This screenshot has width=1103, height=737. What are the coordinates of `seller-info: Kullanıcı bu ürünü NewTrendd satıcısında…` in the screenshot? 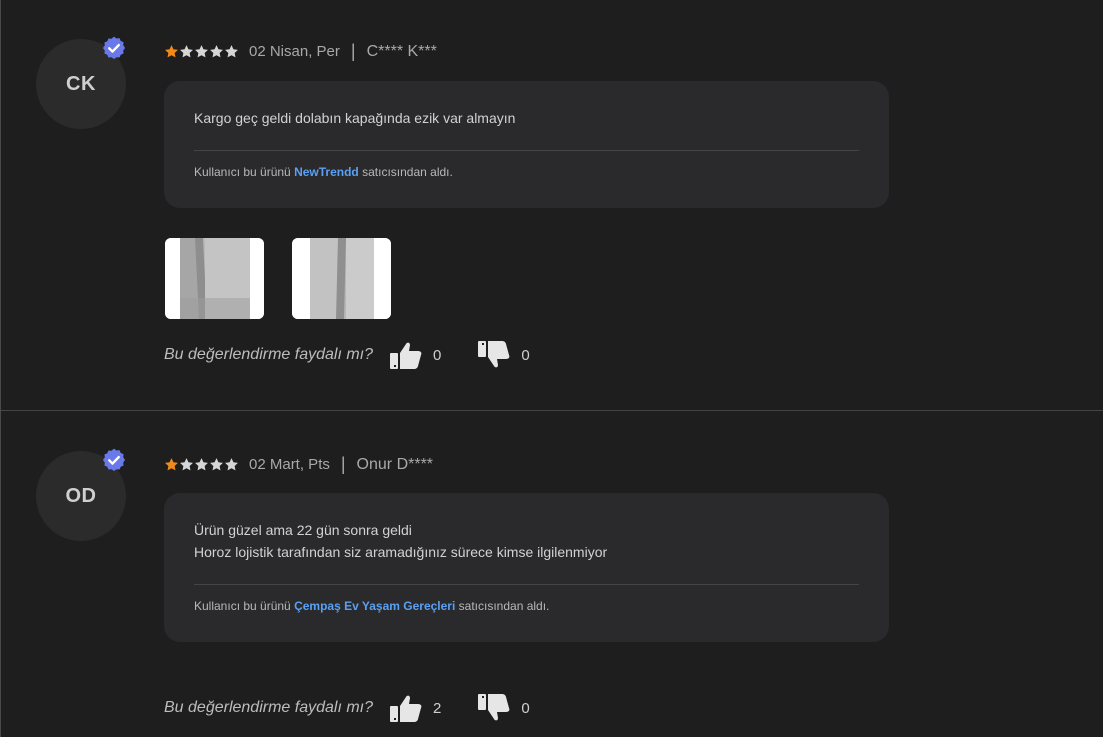 It's located at (526, 172).